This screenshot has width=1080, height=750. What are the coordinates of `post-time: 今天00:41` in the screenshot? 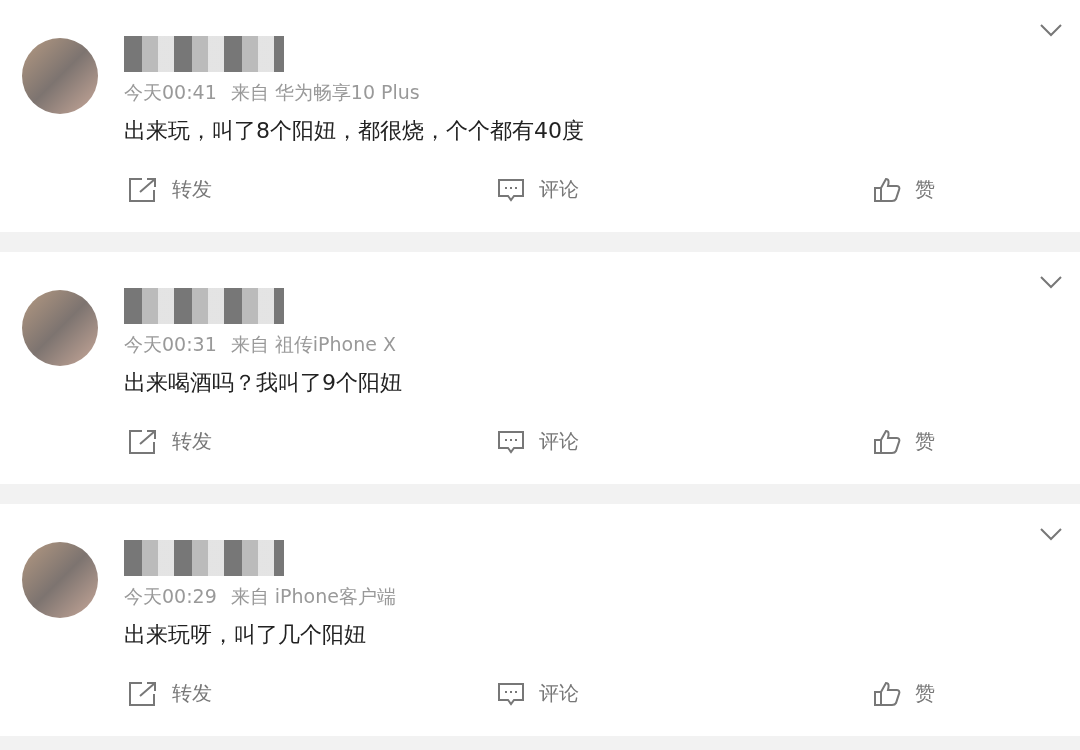 It's located at (170, 92).